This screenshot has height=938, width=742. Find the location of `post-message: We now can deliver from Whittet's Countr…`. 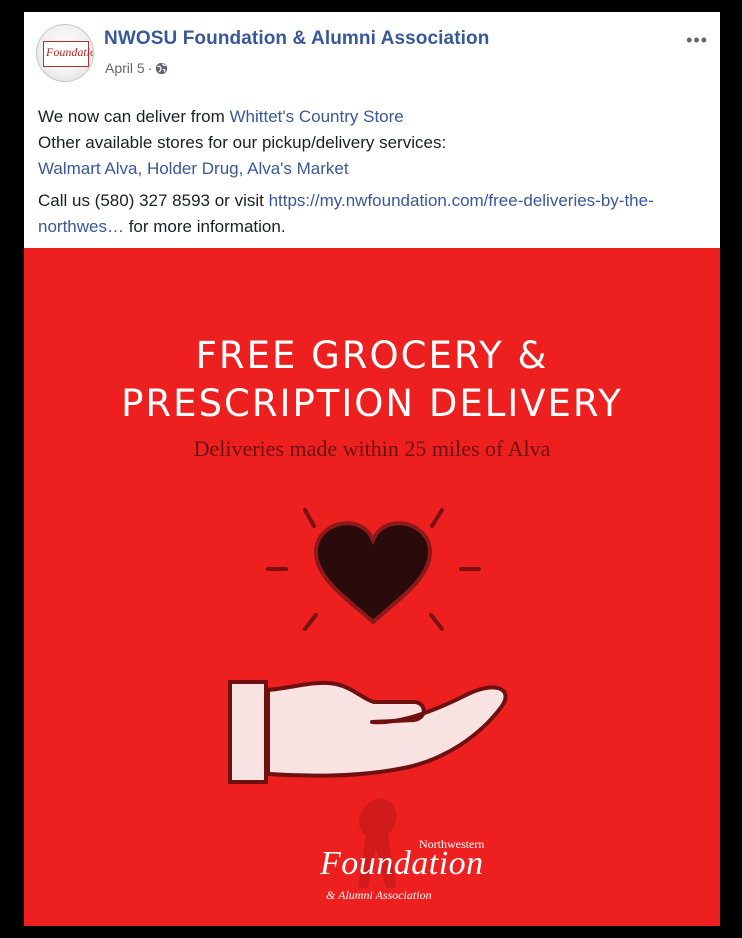

post-message: We now can deliver from Whittet's Countr… is located at coordinates (372, 175).